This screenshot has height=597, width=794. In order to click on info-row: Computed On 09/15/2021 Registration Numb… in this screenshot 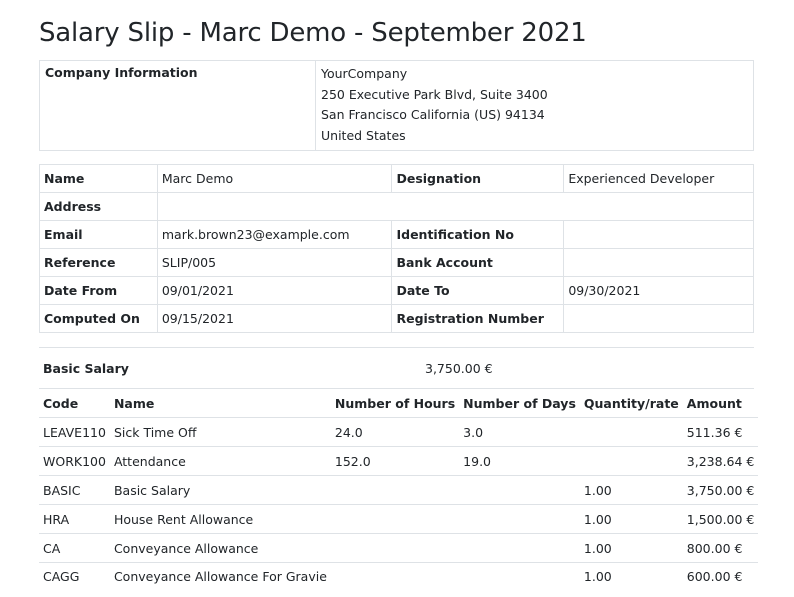, I will do `click(397, 319)`.